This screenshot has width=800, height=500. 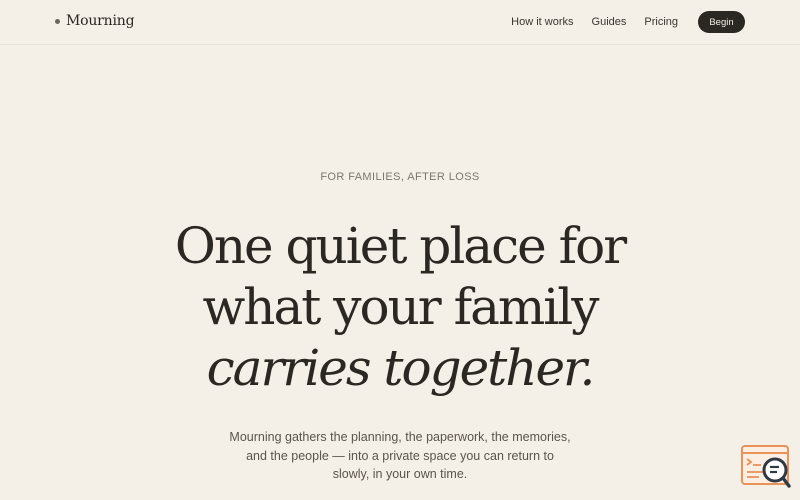 I want to click on headline-line-1: One quiet place for, so click(x=400, y=246).